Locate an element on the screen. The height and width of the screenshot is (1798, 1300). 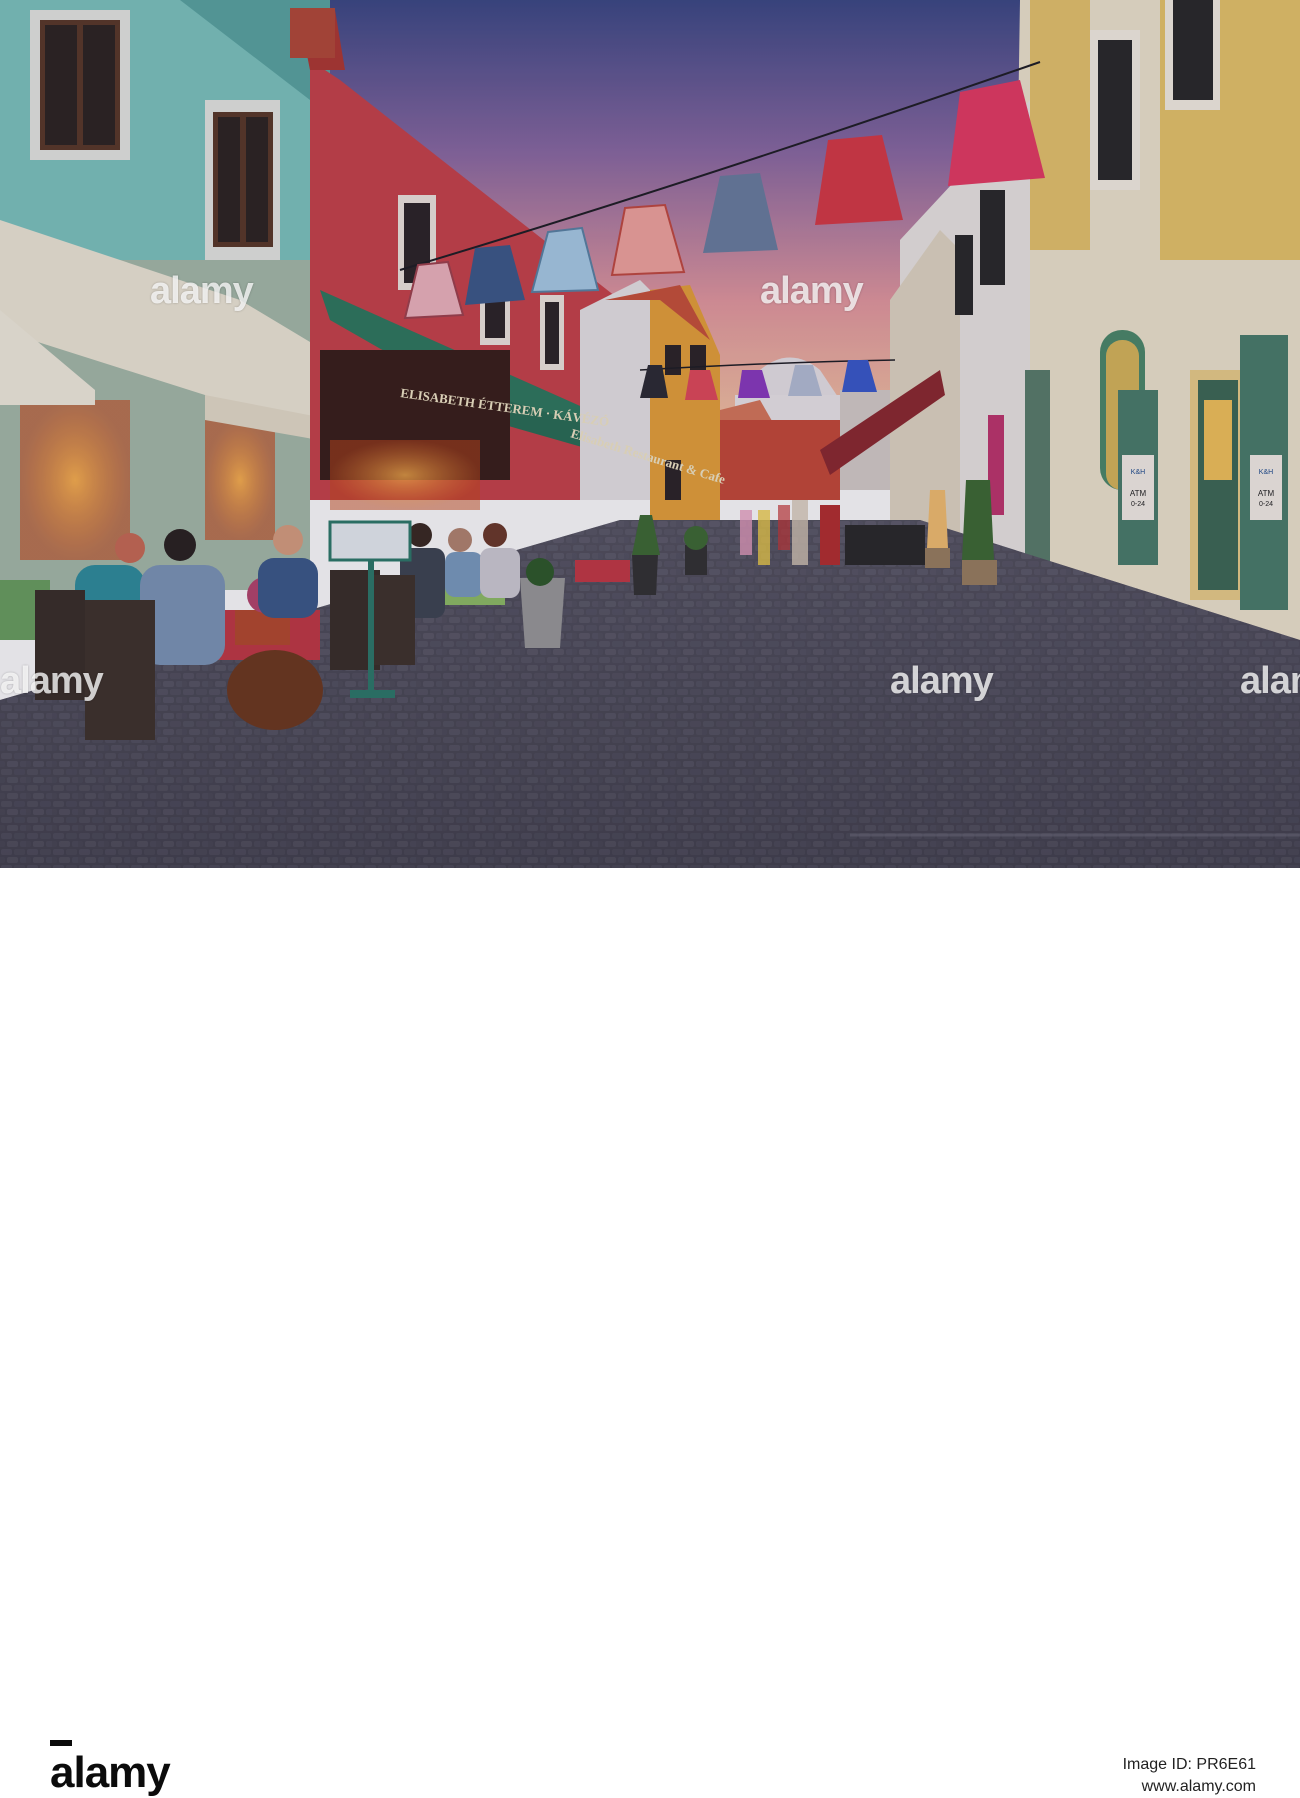
image-id: Image ID: PR6E61 is located at coordinates (1189, 1764).